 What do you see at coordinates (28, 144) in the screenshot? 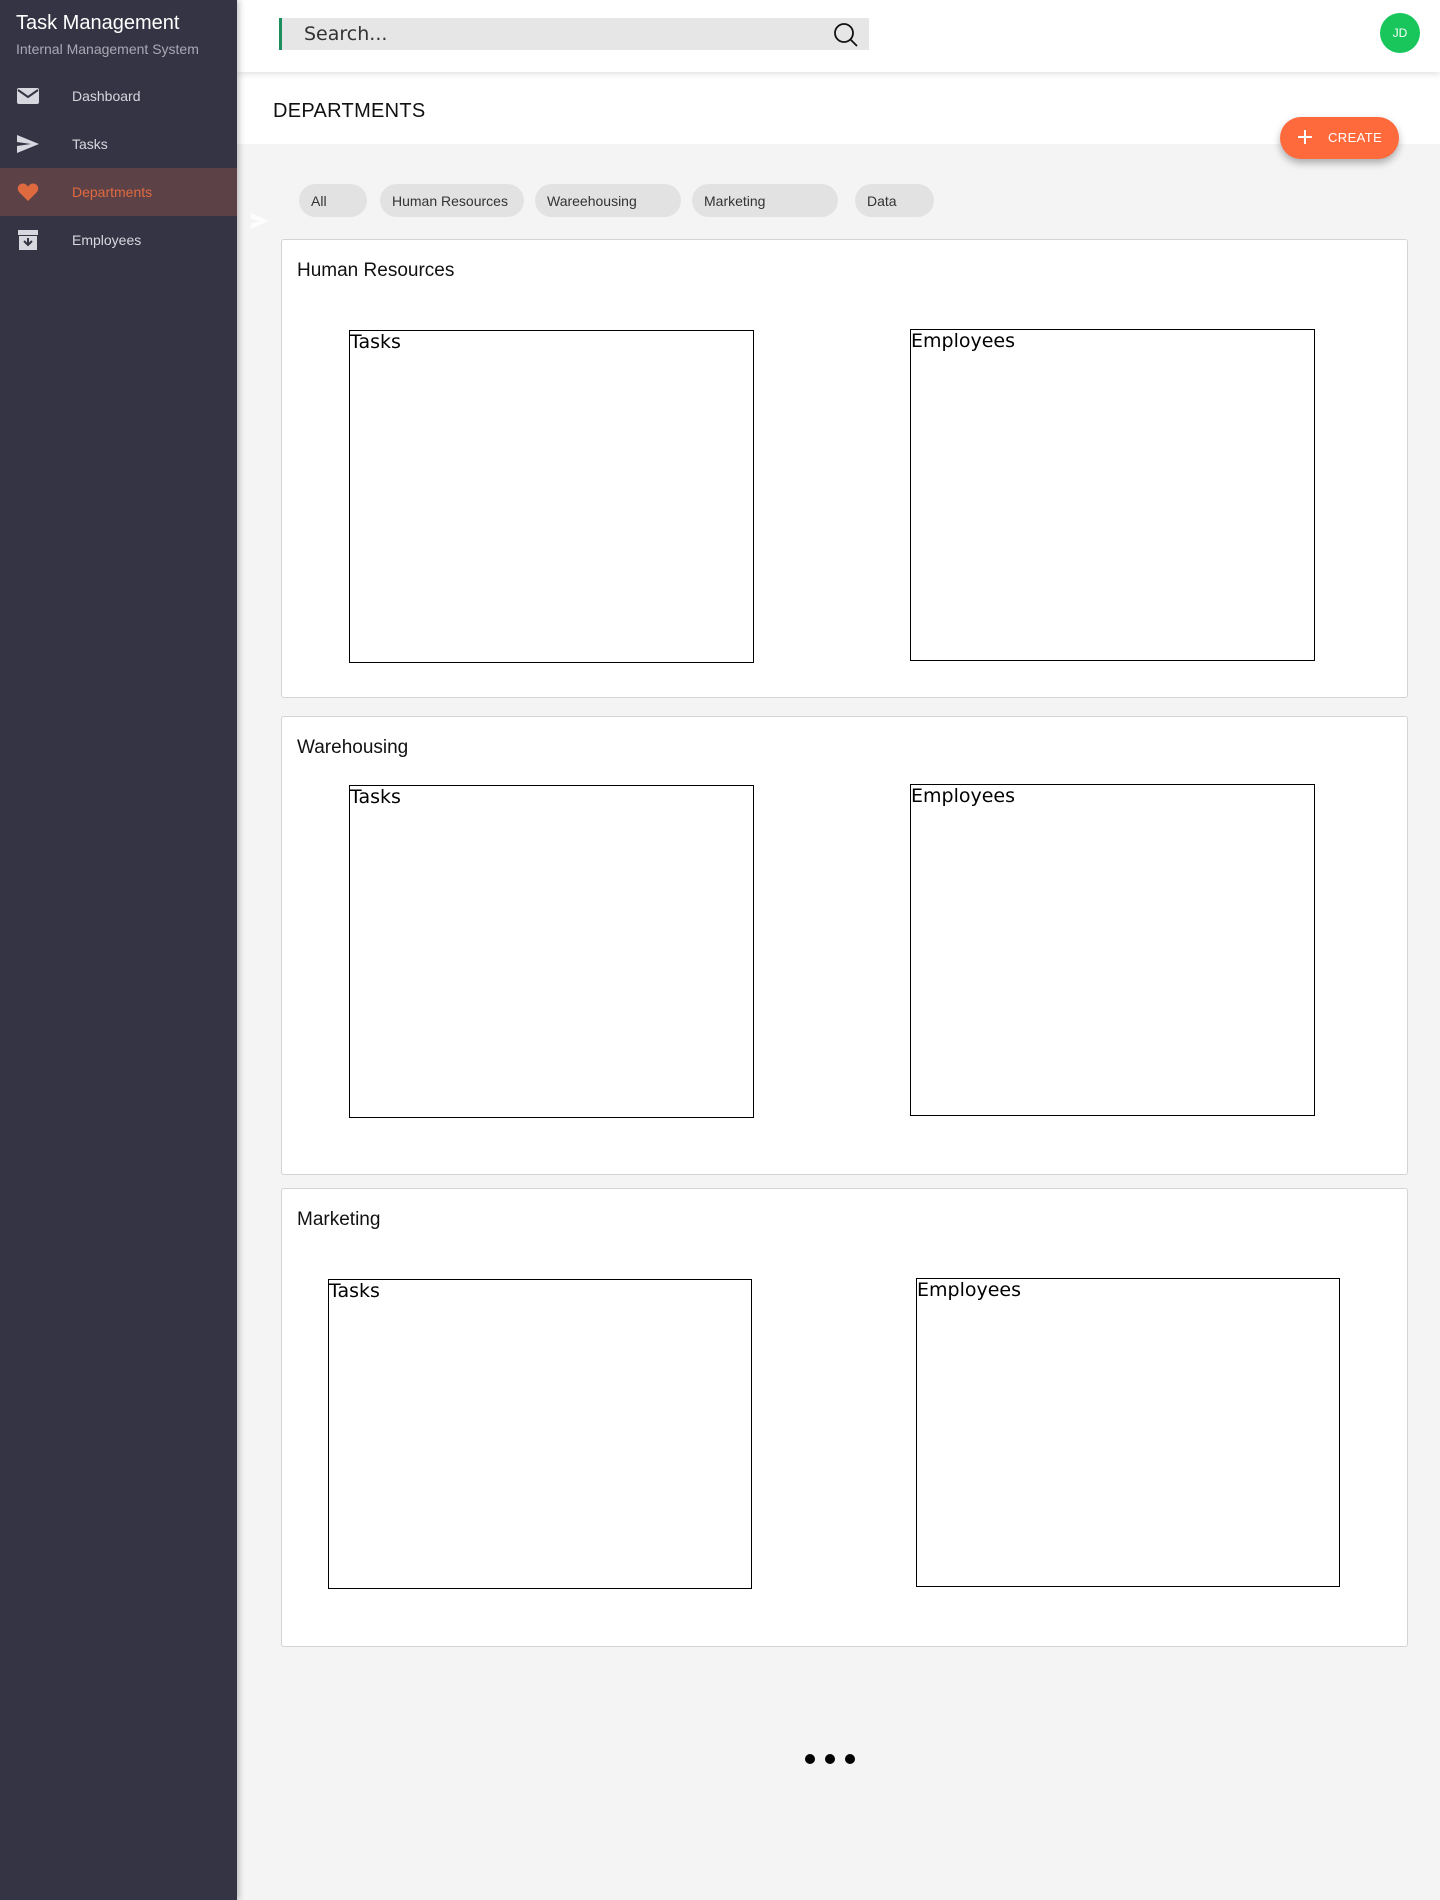
I see `send-icon` at bounding box center [28, 144].